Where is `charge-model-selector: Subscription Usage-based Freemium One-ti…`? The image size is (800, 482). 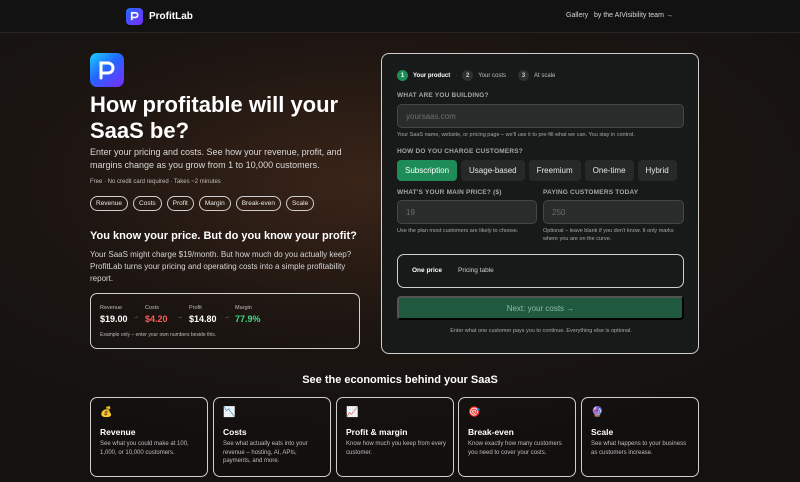 charge-model-selector: Subscription Usage-based Freemium One-ti… is located at coordinates (537, 170).